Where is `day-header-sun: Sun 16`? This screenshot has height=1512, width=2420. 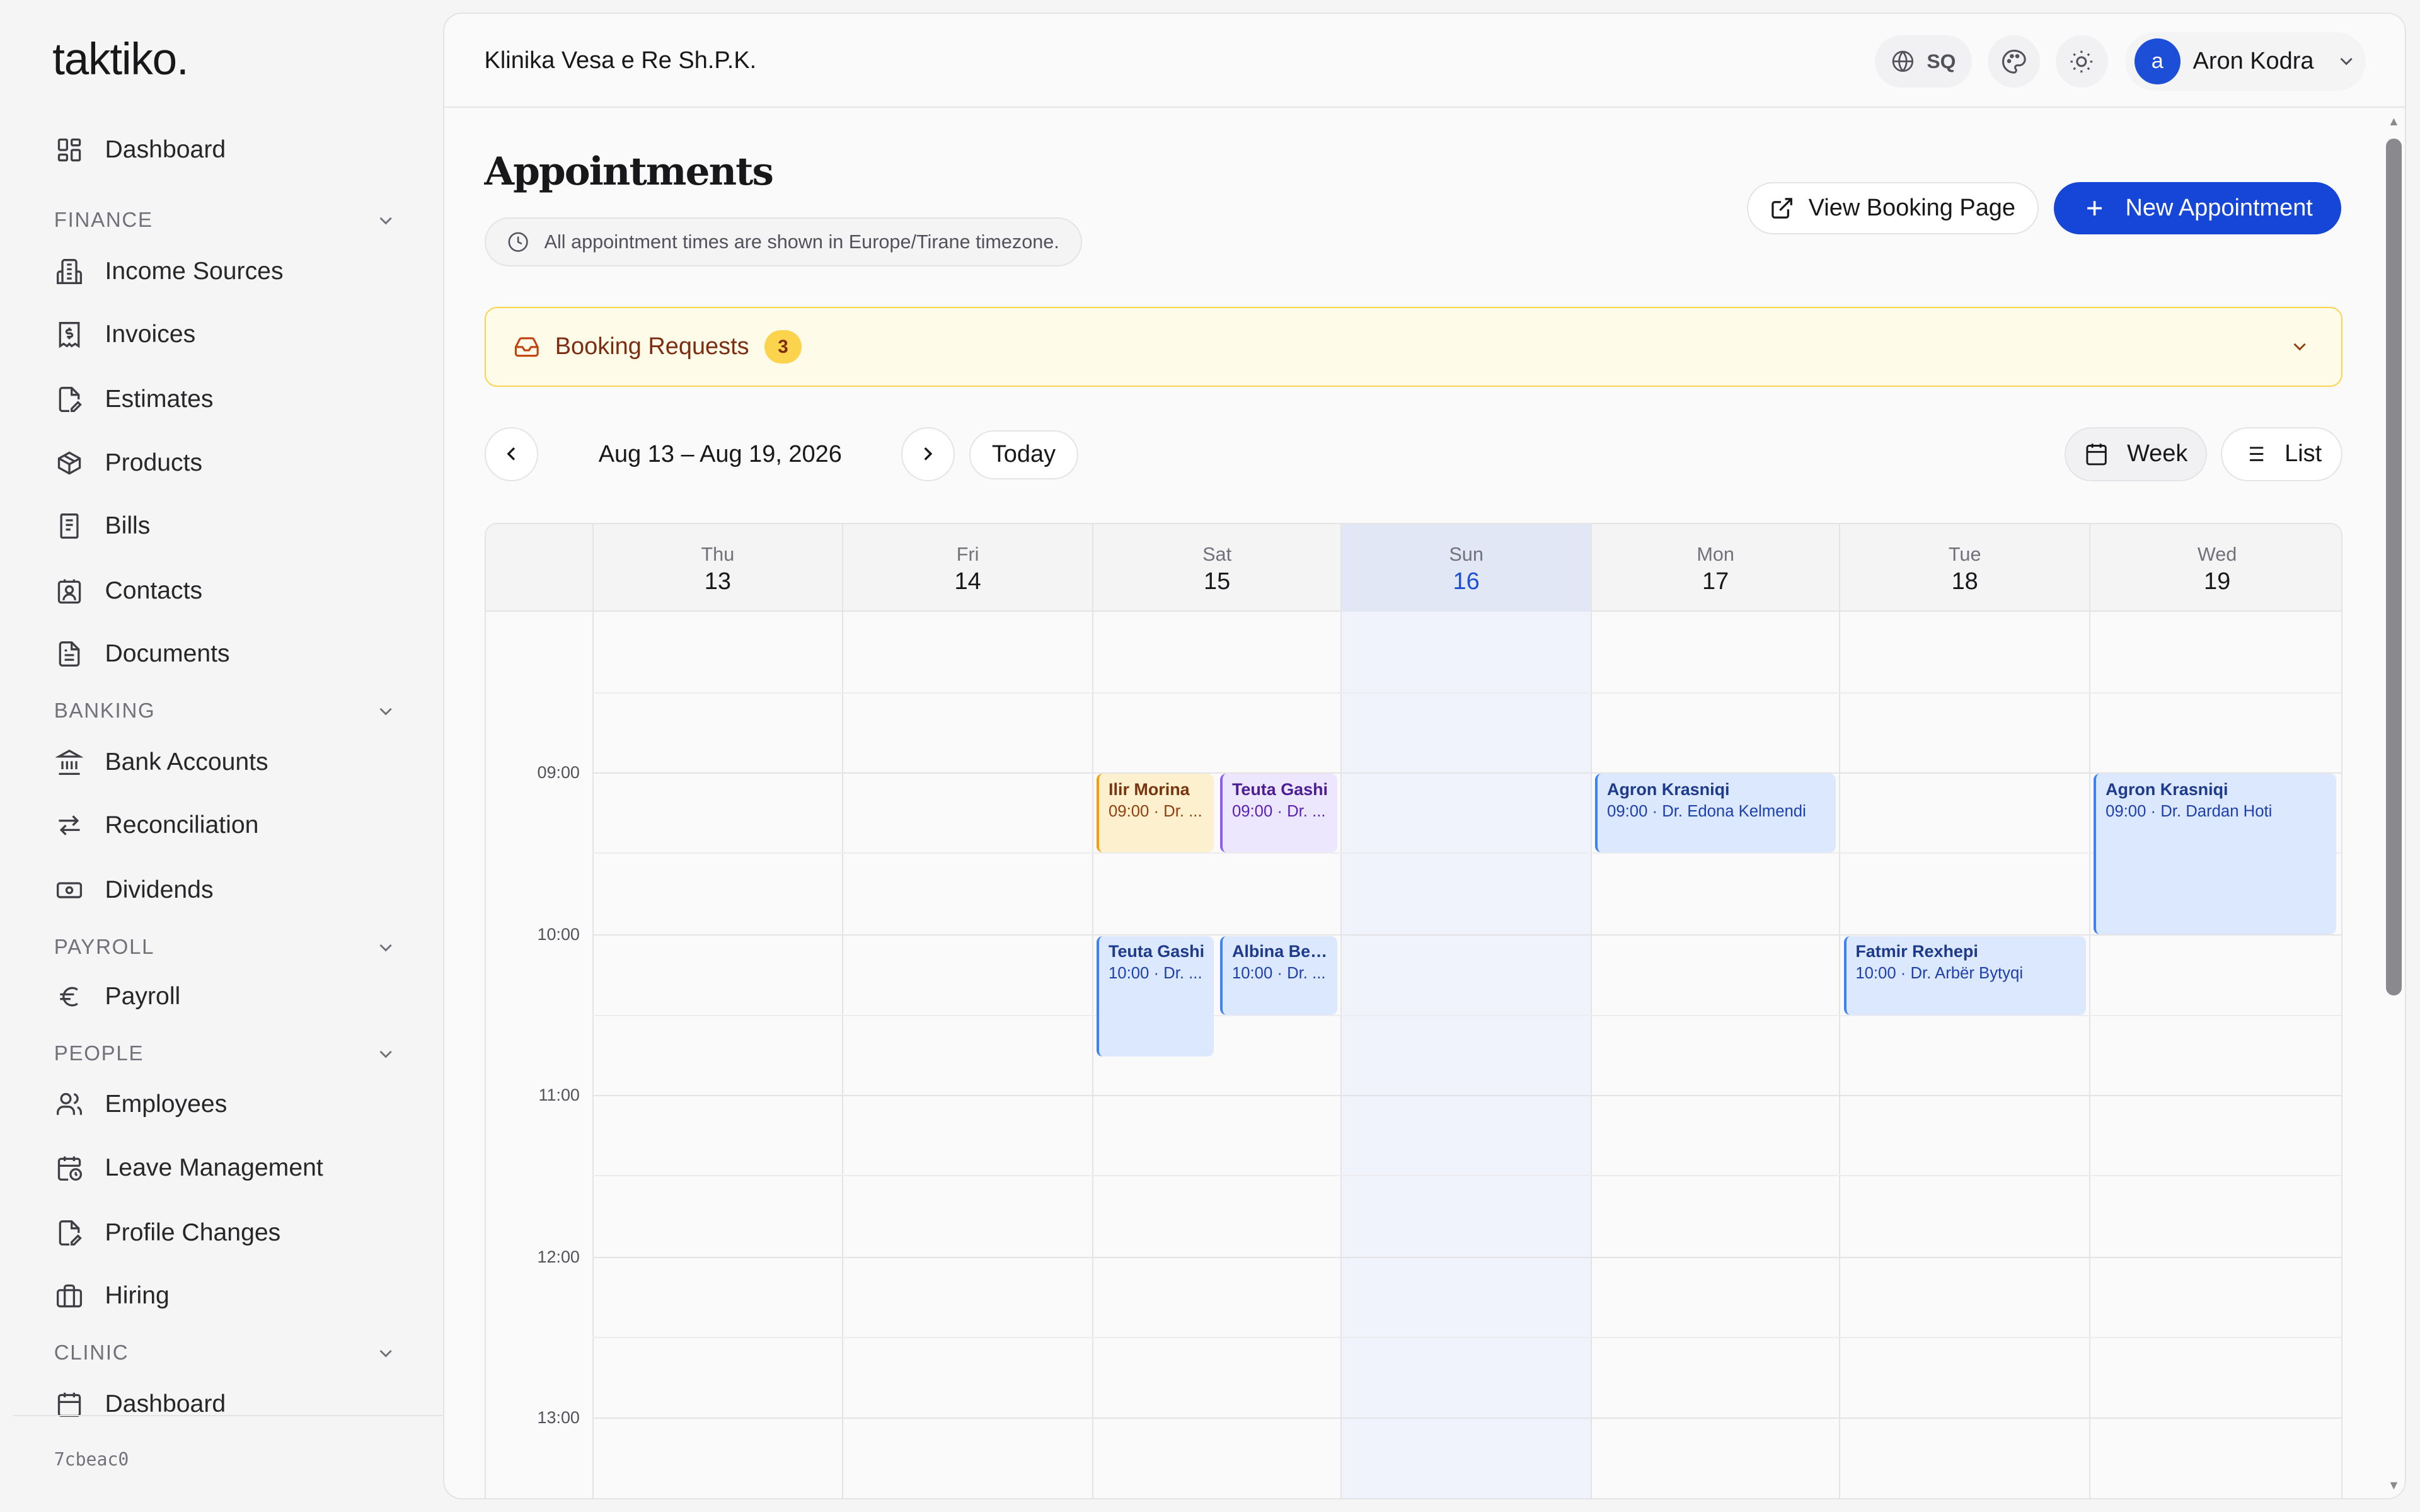
day-header-sun: Sun 16 is located at coordinates (1465, 568).